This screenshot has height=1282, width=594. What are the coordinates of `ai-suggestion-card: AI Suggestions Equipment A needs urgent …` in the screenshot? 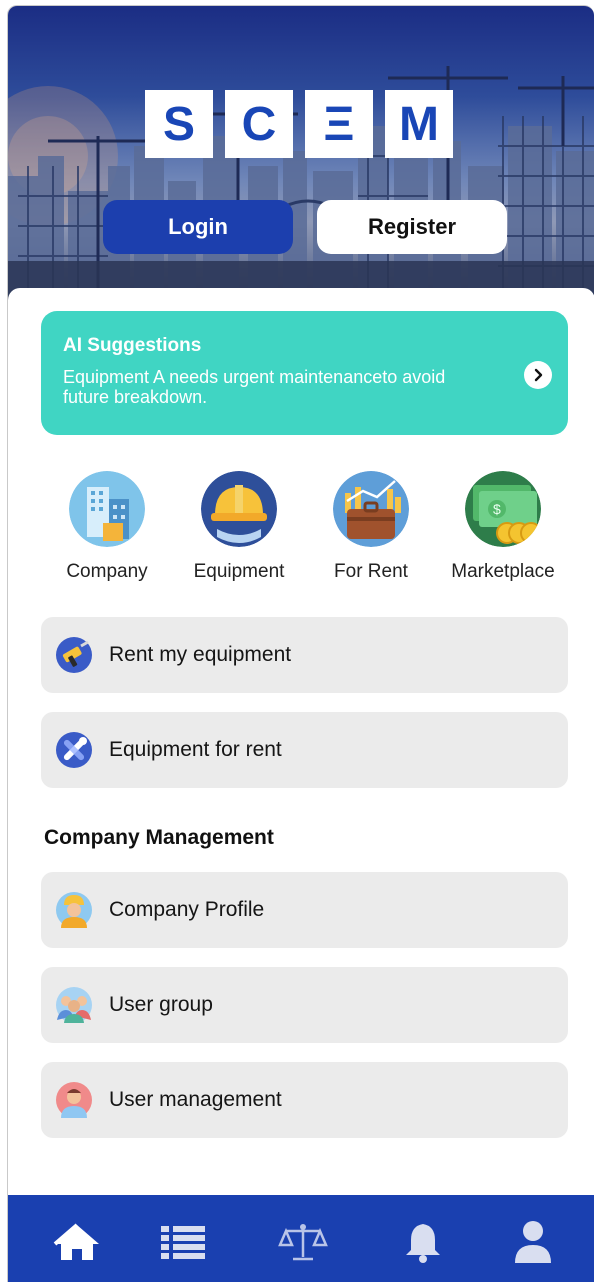 It's located at (304, 373).